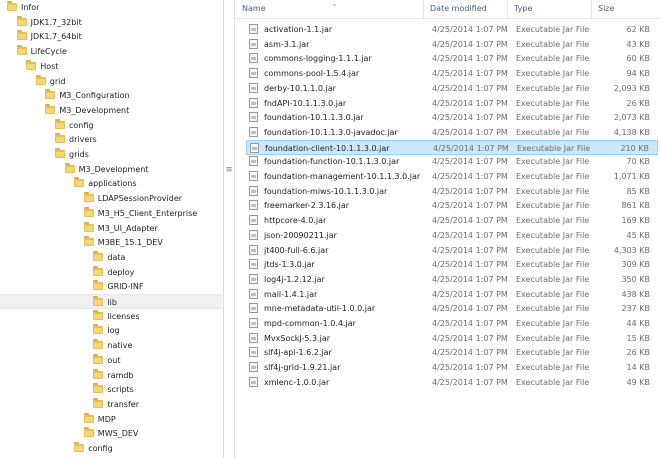  I want to click on tree-item-label: ramdb, so click(120, 375).